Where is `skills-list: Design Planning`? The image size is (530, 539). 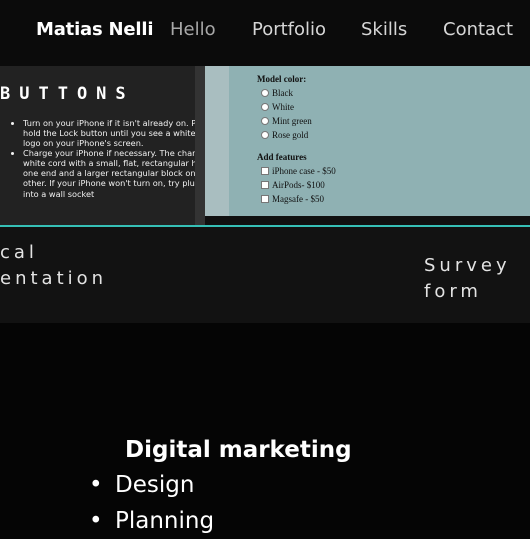 skills-list: Design Planning is located at coordinates (151, 503).